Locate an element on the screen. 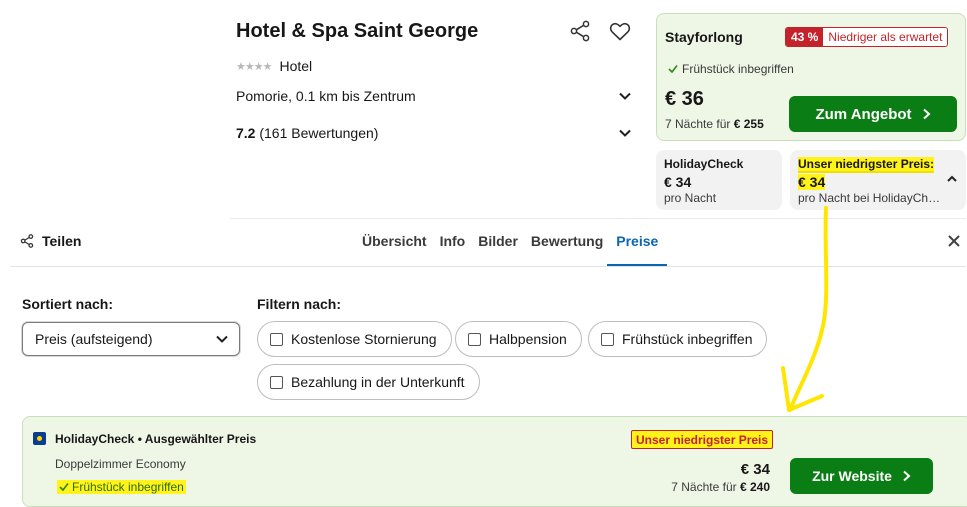 Image resolution: width=967 pixels, height=507 pixels. sort-selected-value: Preis (aufsteigend) is located at coordinates (94, 339).